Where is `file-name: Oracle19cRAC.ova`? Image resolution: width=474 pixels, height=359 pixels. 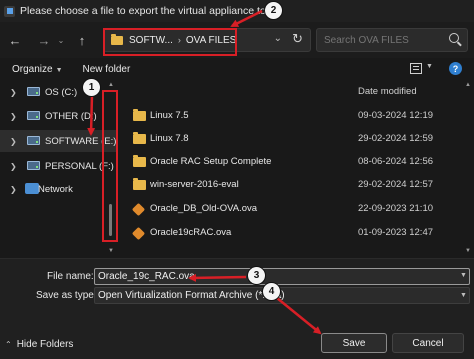 file-name: Oracle19cRAC.ova is located at coordinates (191, 232).